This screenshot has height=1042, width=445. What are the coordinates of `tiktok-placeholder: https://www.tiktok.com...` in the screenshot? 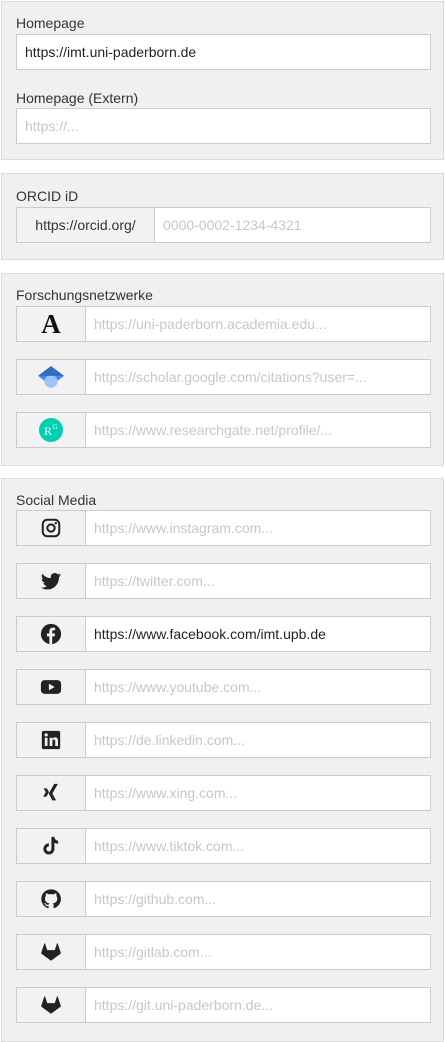 It's located at (169, 846).